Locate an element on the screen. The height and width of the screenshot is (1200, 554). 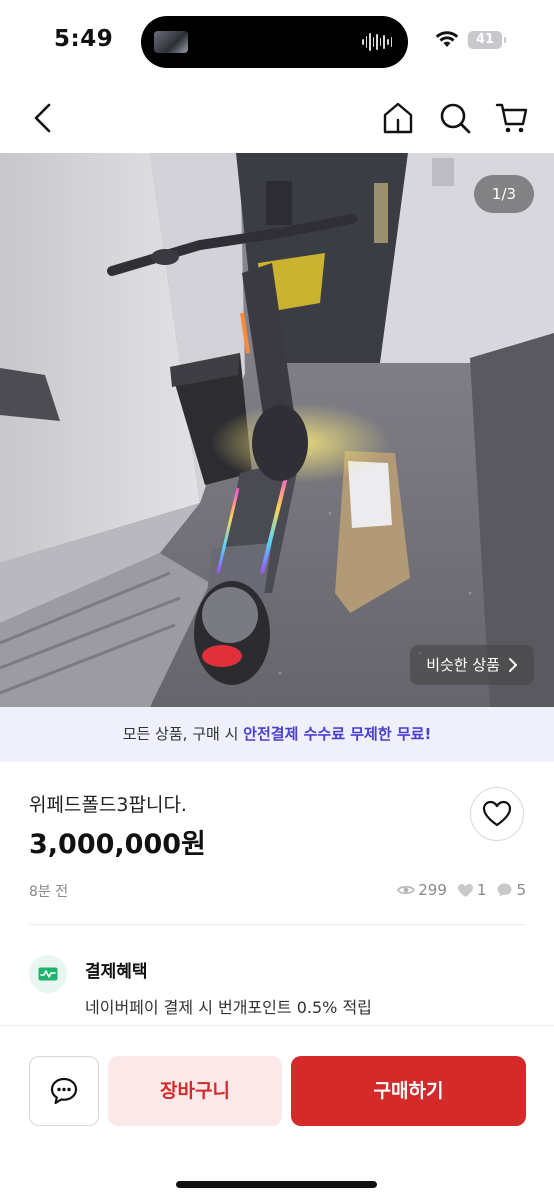
home-icon is located at coordinates (398, 118).